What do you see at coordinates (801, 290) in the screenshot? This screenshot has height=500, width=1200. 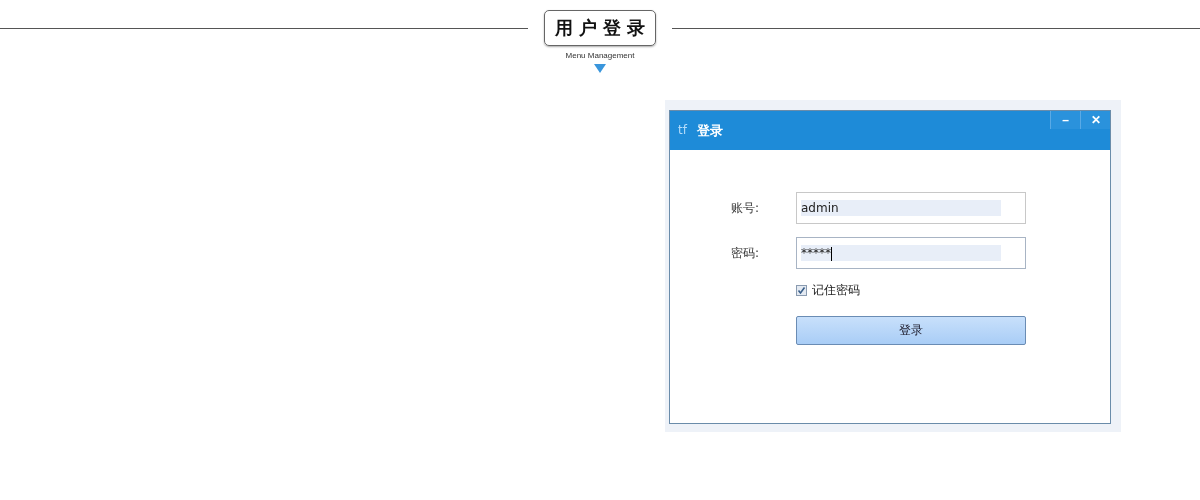 I see `checkbox` at bounding box center [801, 290].